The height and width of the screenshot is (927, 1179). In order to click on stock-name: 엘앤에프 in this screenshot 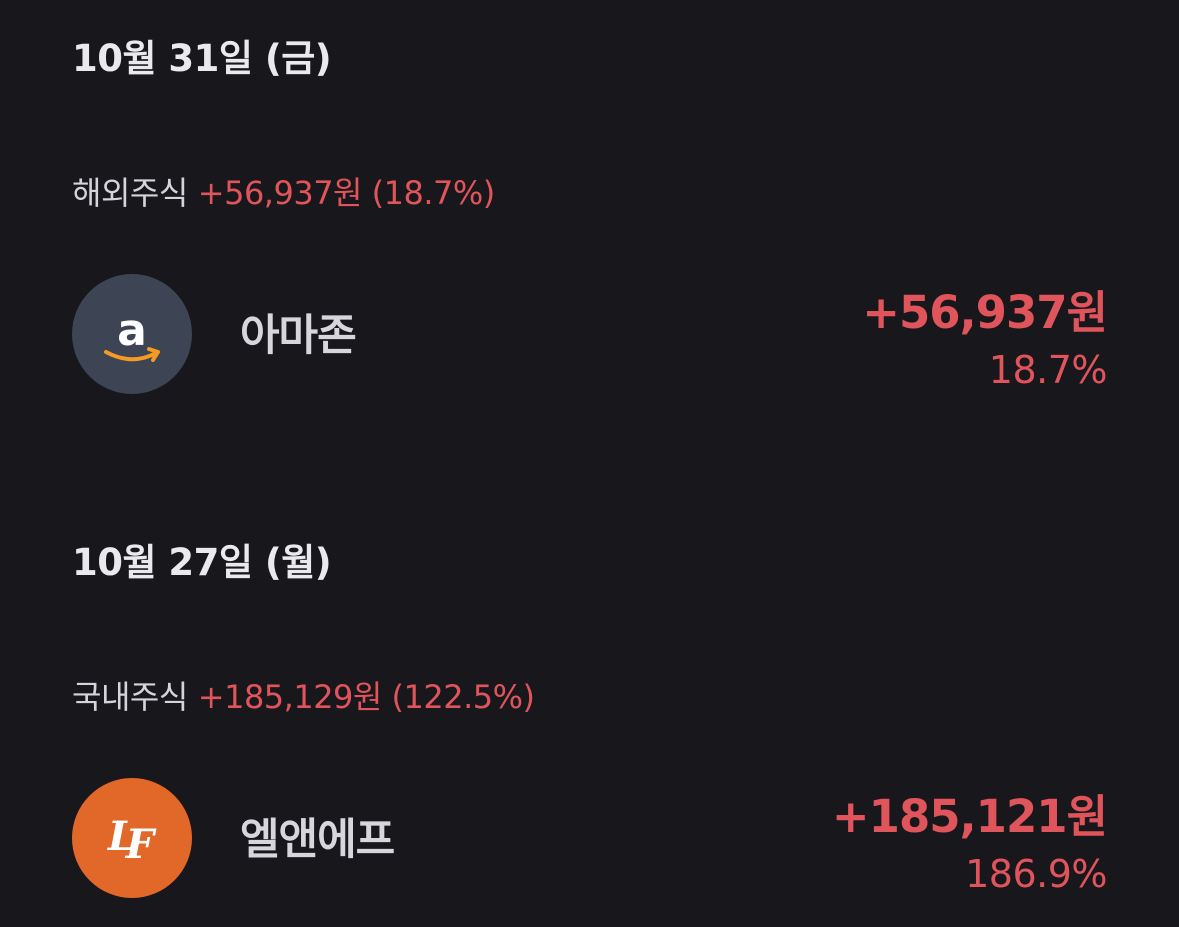, I will do `click(317, 840)`.